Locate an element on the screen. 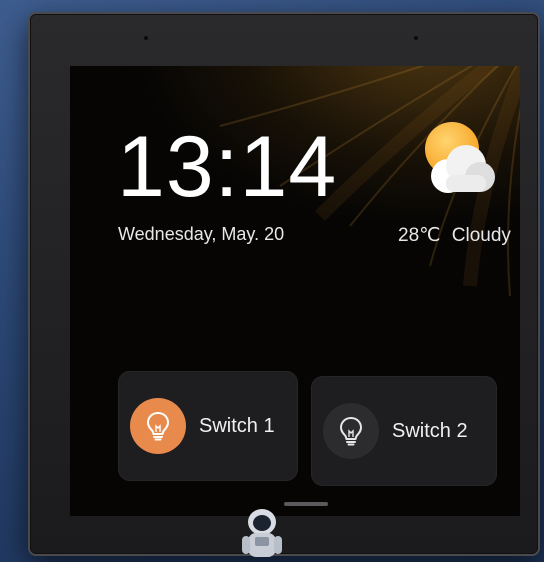 The width and height of the screenshot is (544, 562). weather-summary: 28℃ Cloudy is located at coordinates (454, 235).